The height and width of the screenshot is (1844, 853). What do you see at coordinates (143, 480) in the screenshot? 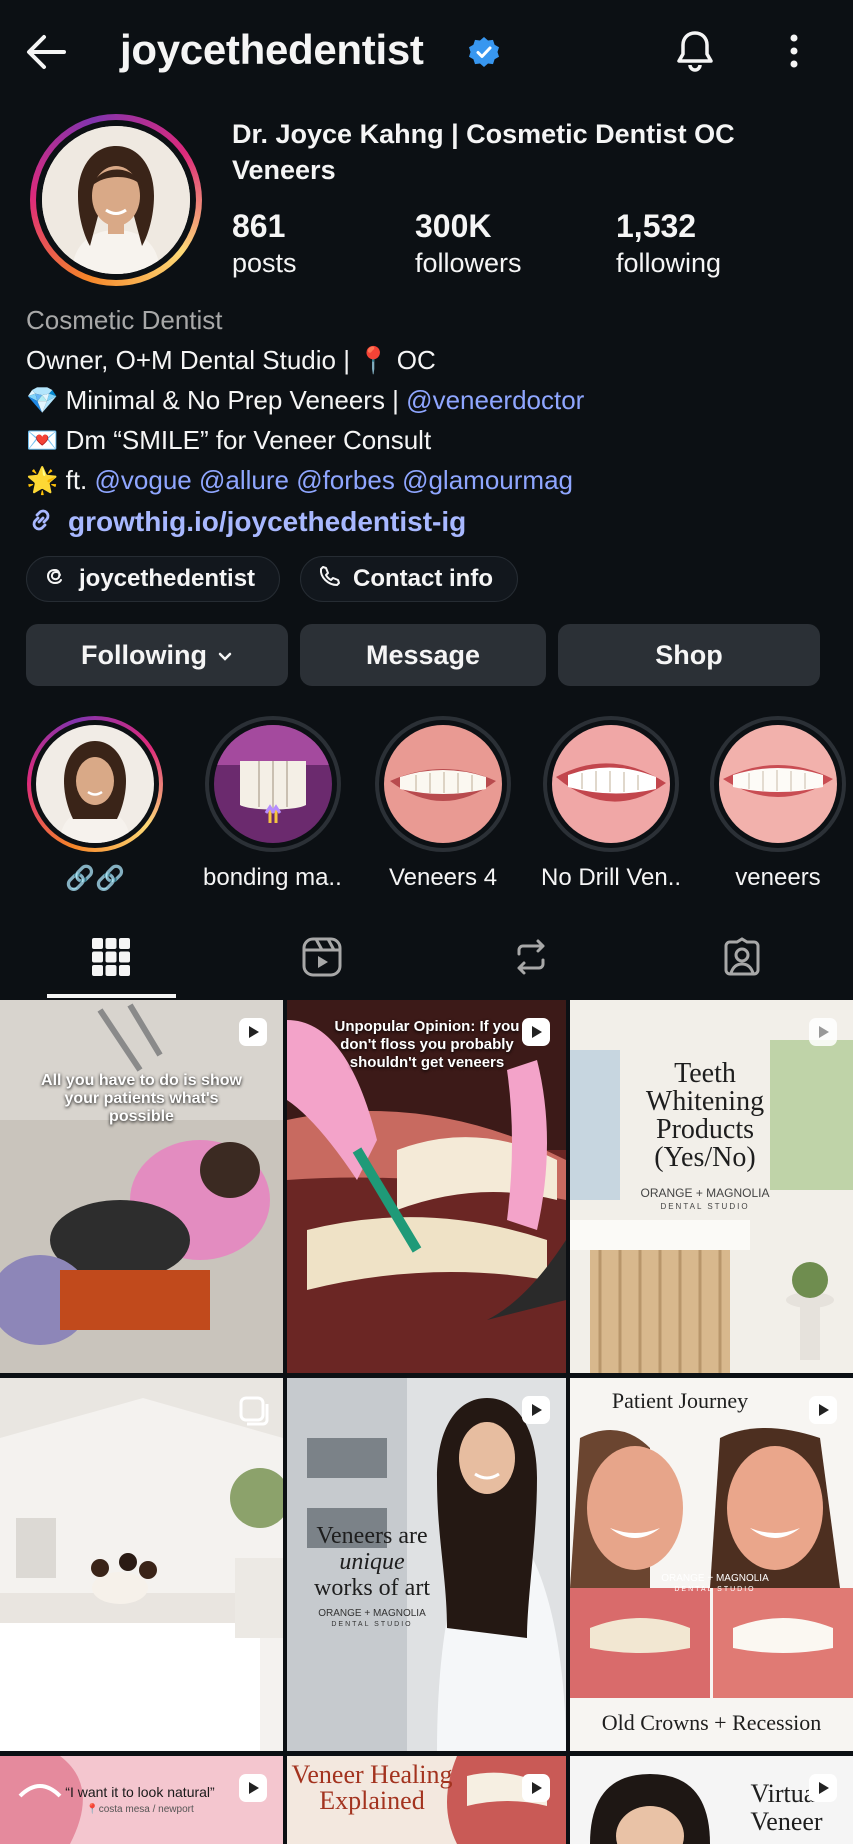
I see `mention-link: @vogue` at bounding box center [143, 480].